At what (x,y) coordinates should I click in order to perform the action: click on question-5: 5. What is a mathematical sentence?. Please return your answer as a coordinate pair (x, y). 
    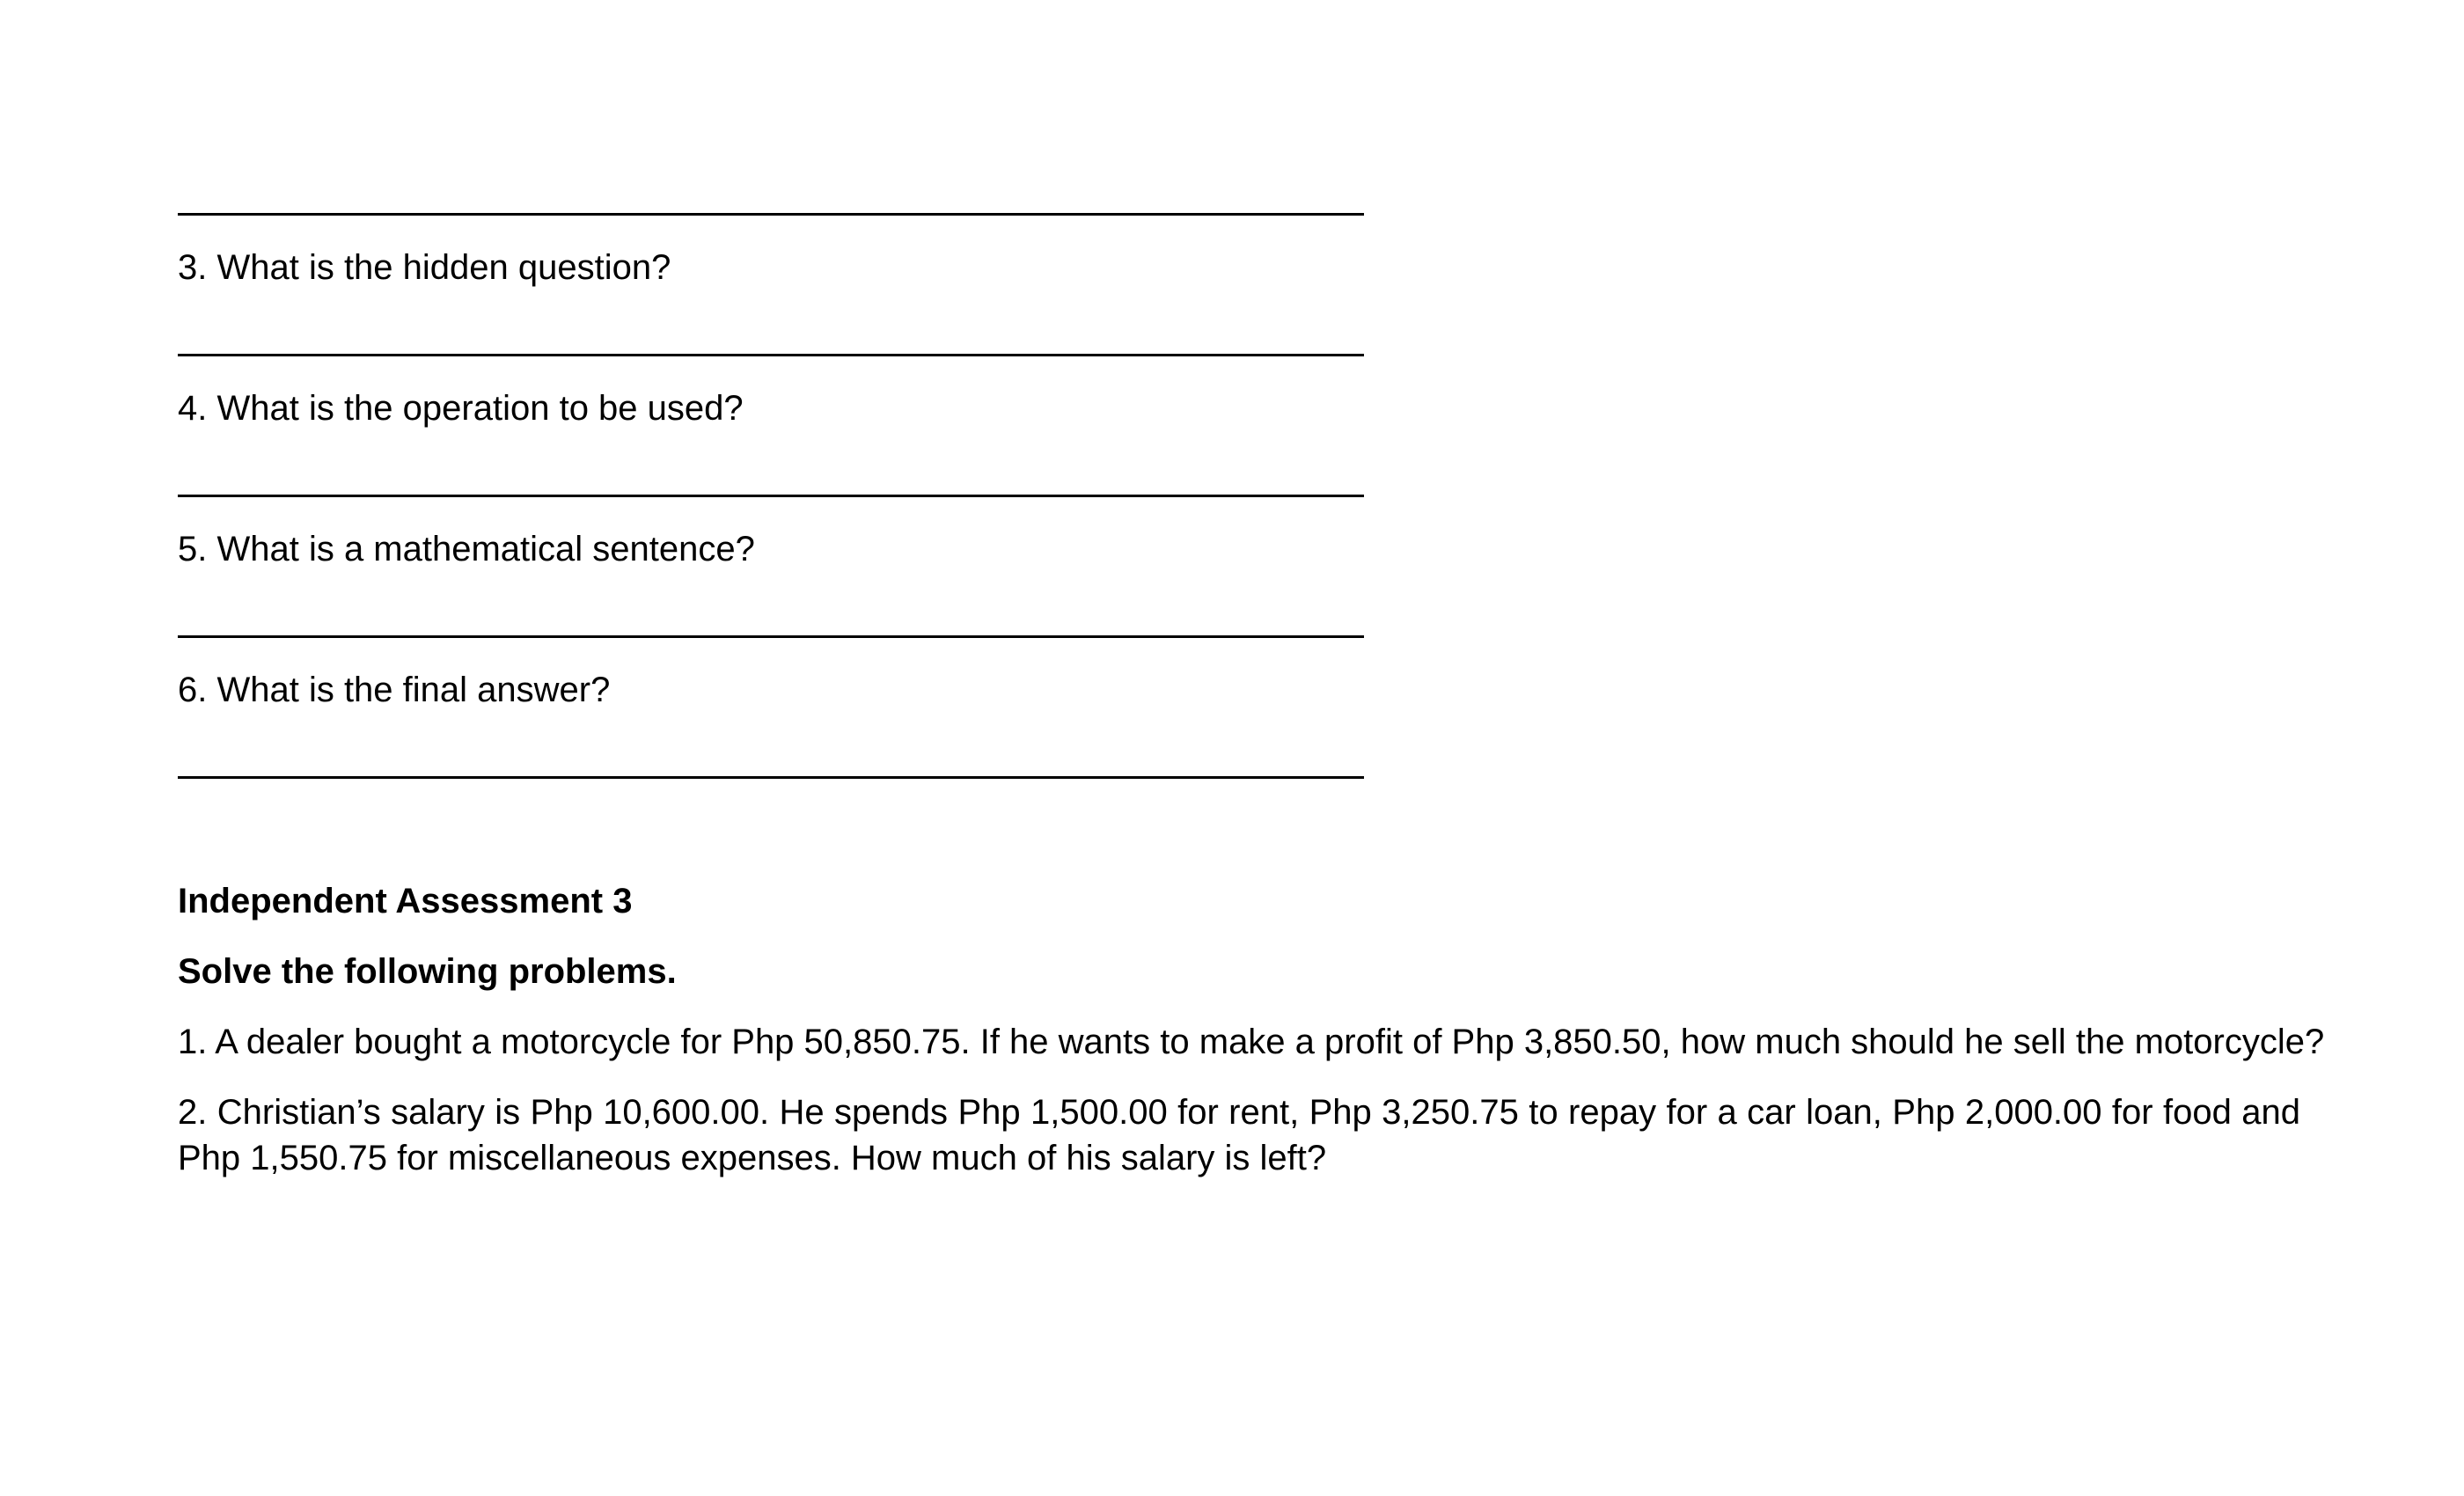
    Looking at the image, I should click on (466, 549).